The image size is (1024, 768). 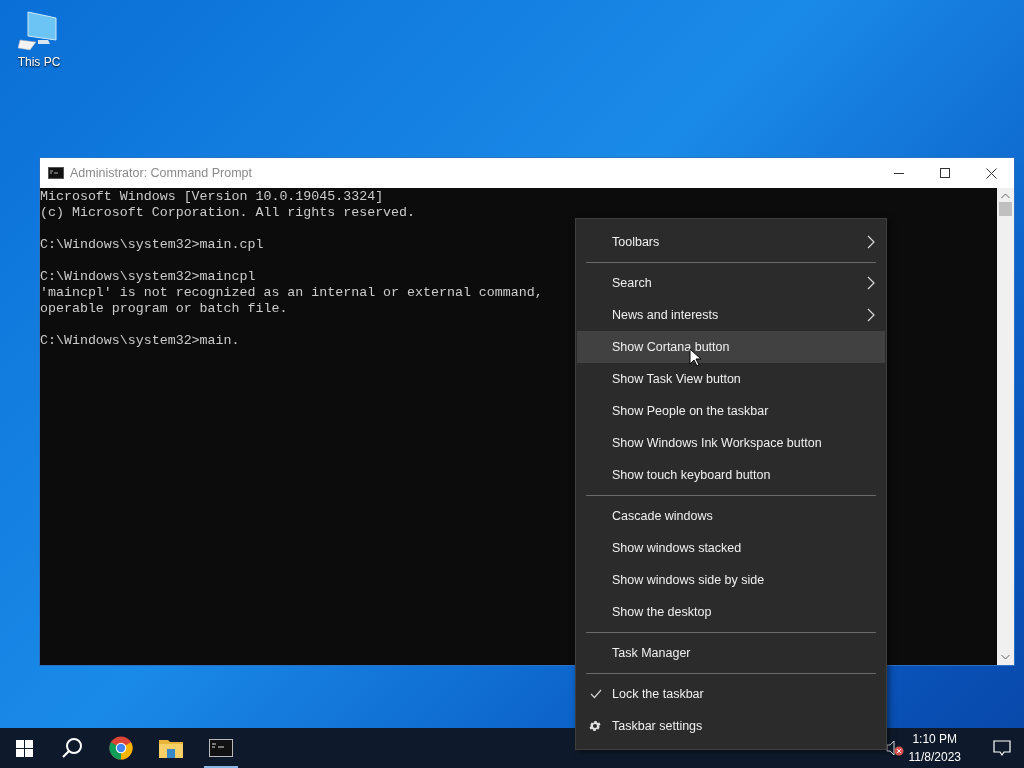 I want to click on computer-icon, so click(x=39, y=30).